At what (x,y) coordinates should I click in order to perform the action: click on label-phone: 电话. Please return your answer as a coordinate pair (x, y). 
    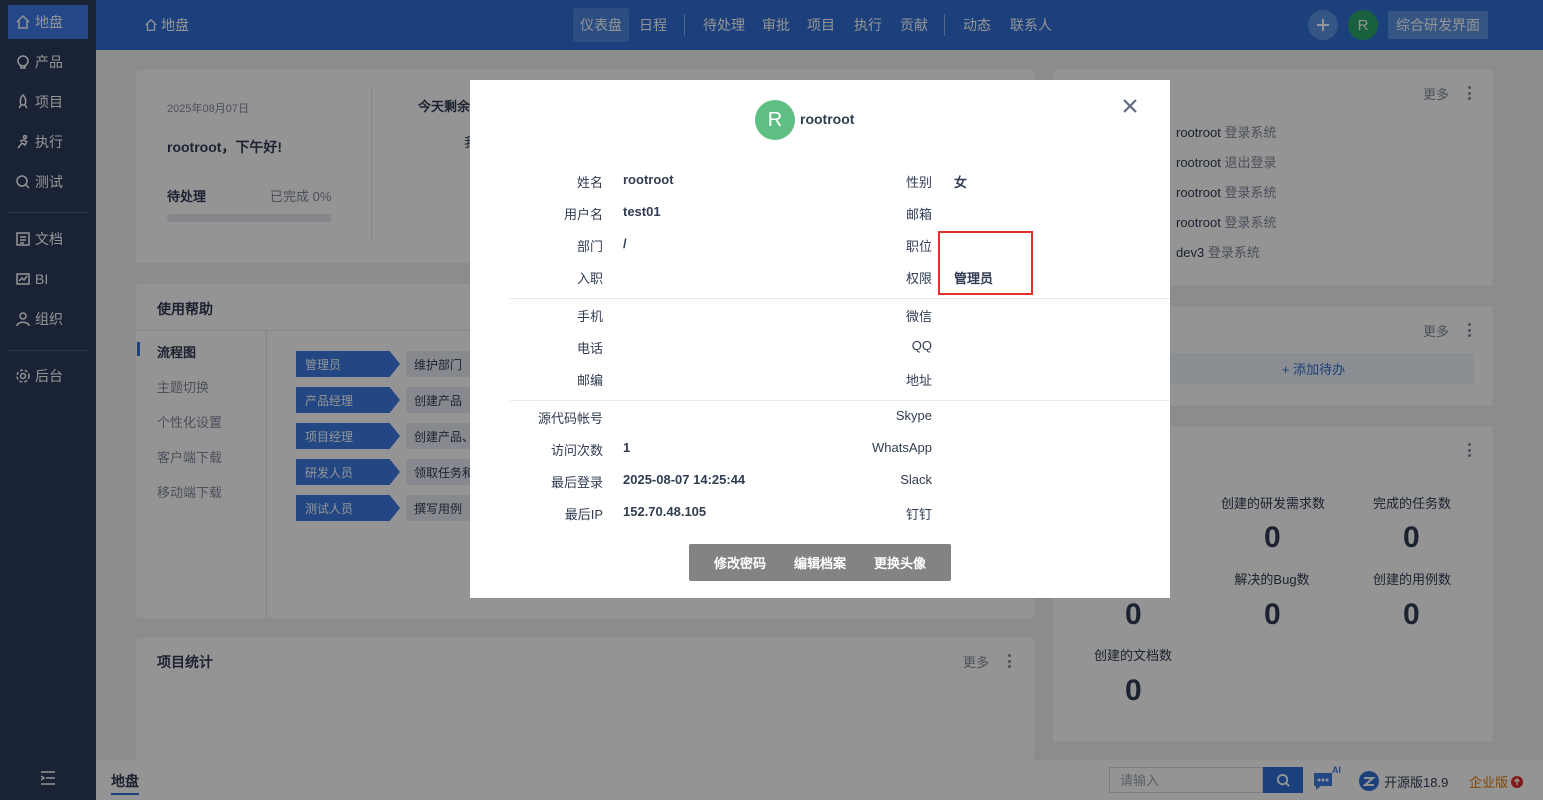
    Looking at the image, I should click on (589, 348).